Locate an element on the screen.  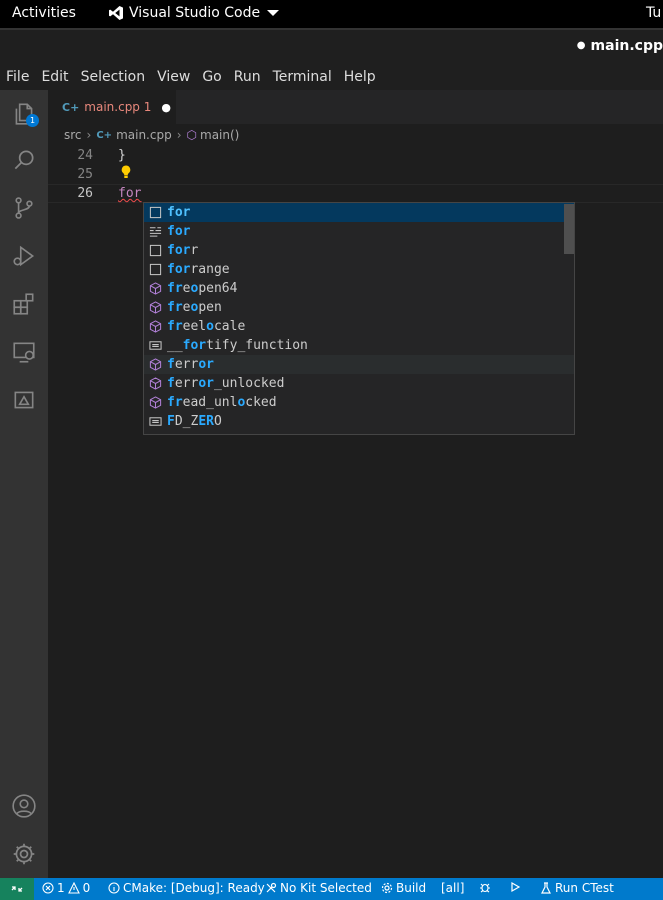
remote-indicator is located at coordinates (17, 889).